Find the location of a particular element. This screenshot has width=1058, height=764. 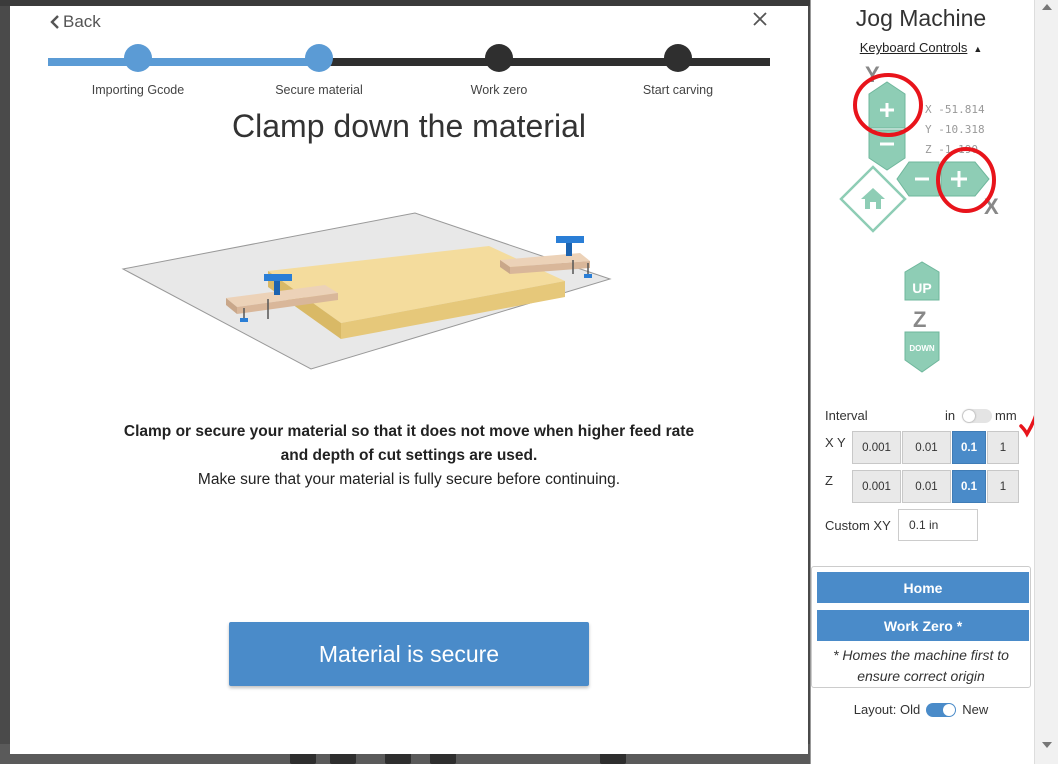

panel-scrollbar is located at coordinates (1046, 382).